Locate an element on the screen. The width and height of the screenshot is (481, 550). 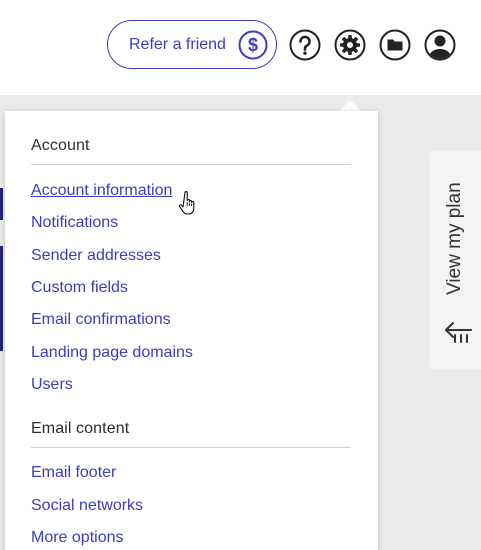
account-icon is located at coordinates (440, 45).